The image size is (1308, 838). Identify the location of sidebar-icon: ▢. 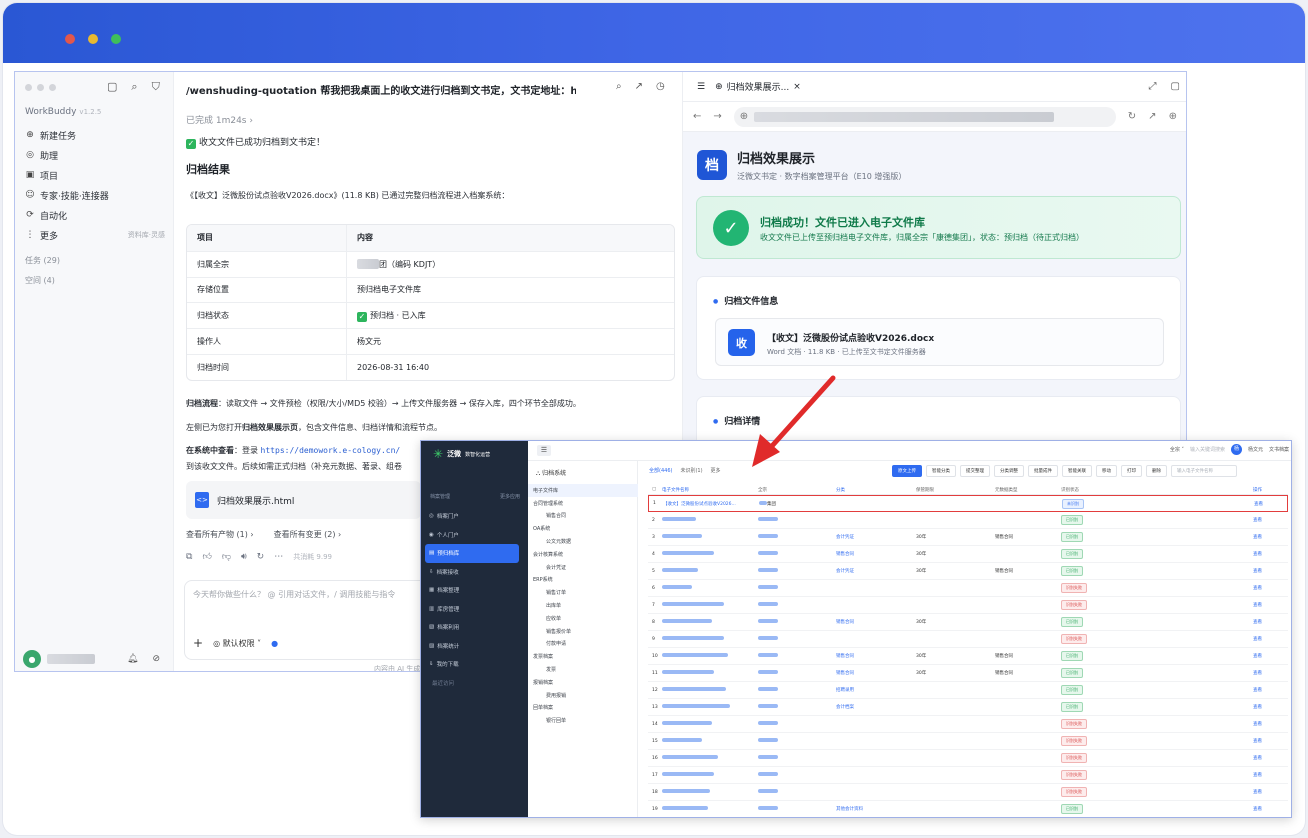
(1175, 86).